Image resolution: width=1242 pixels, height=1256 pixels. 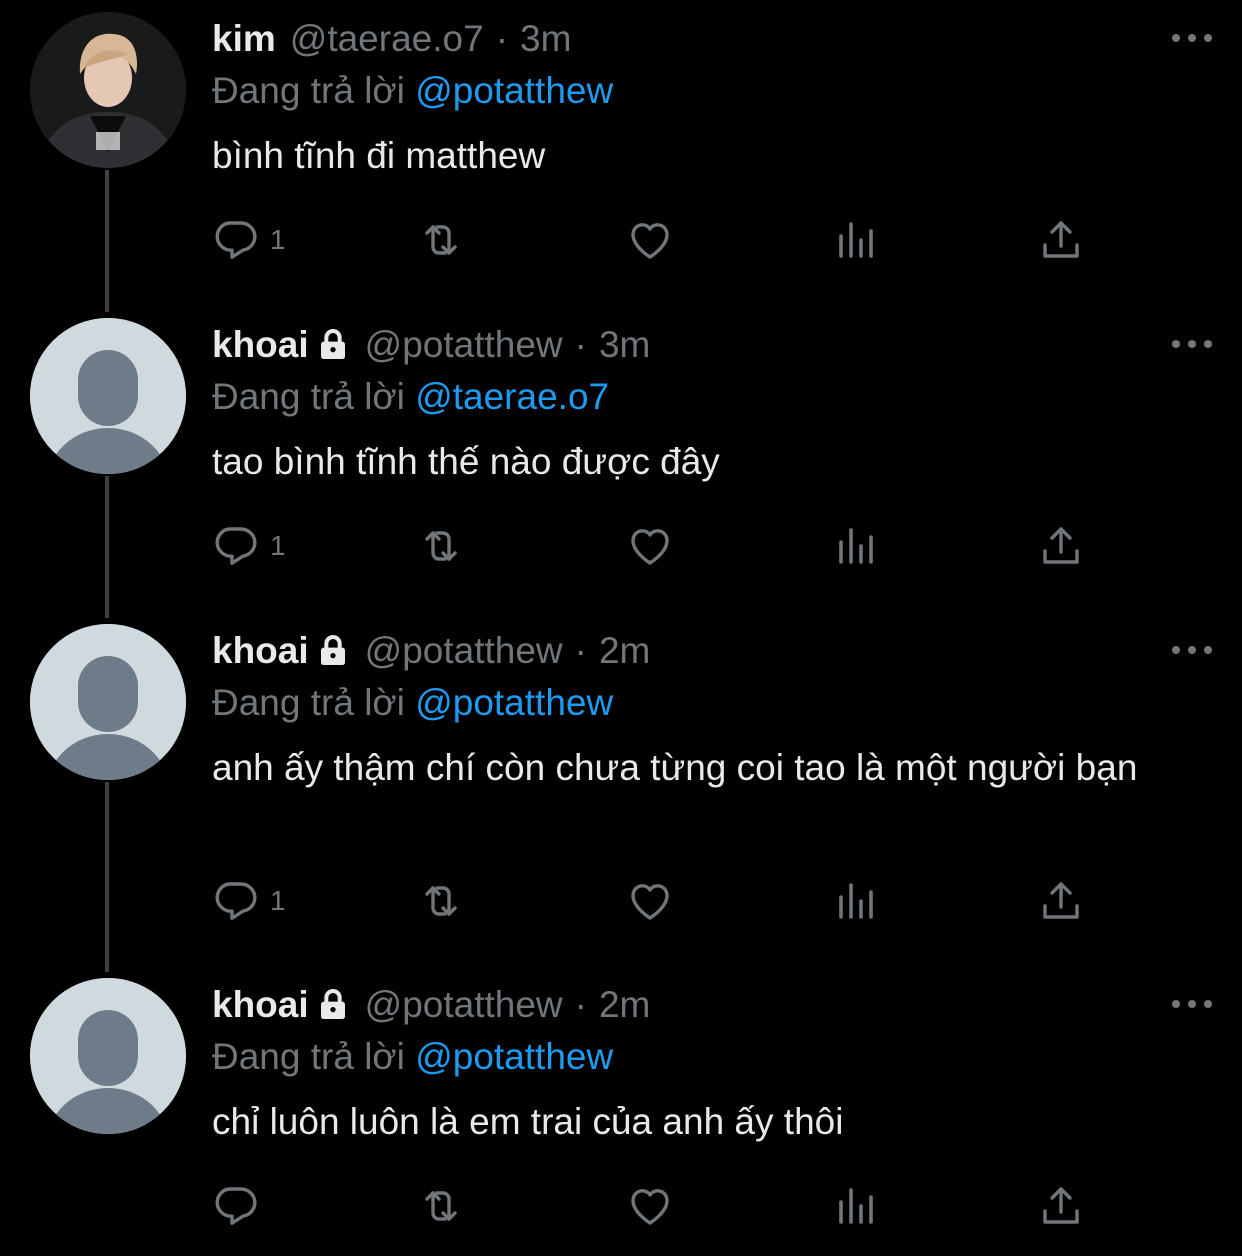 I want to click on reply-button, so click(x=241, y=1206).